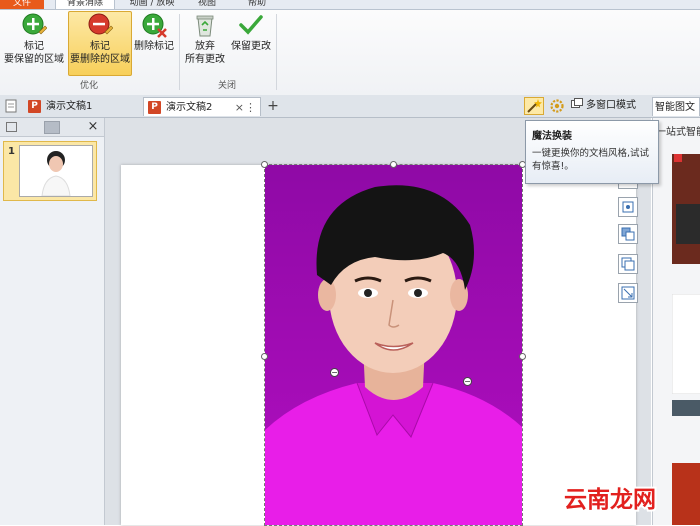 Image resolution: width=700 pixels, height=526 pixels. I want to click on multi-window-mode-label: 多窗口模式, so click(611, 105).